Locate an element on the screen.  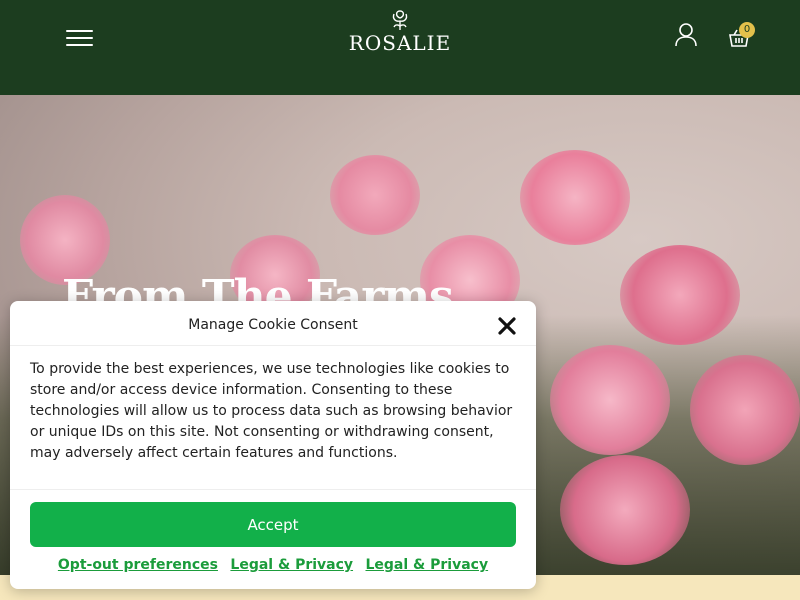
cart-count-badge: 0 is located at coordinates (747, 30).